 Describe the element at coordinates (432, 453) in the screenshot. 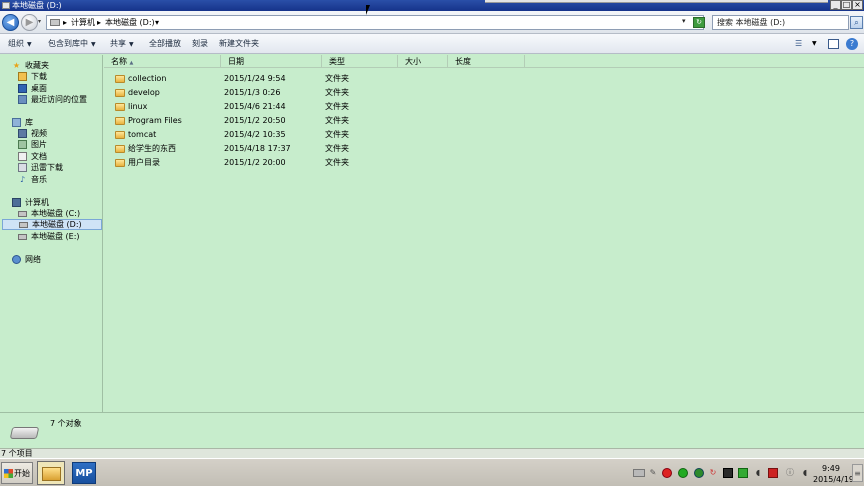

I see `status-bar: 7 个项目` at that location.